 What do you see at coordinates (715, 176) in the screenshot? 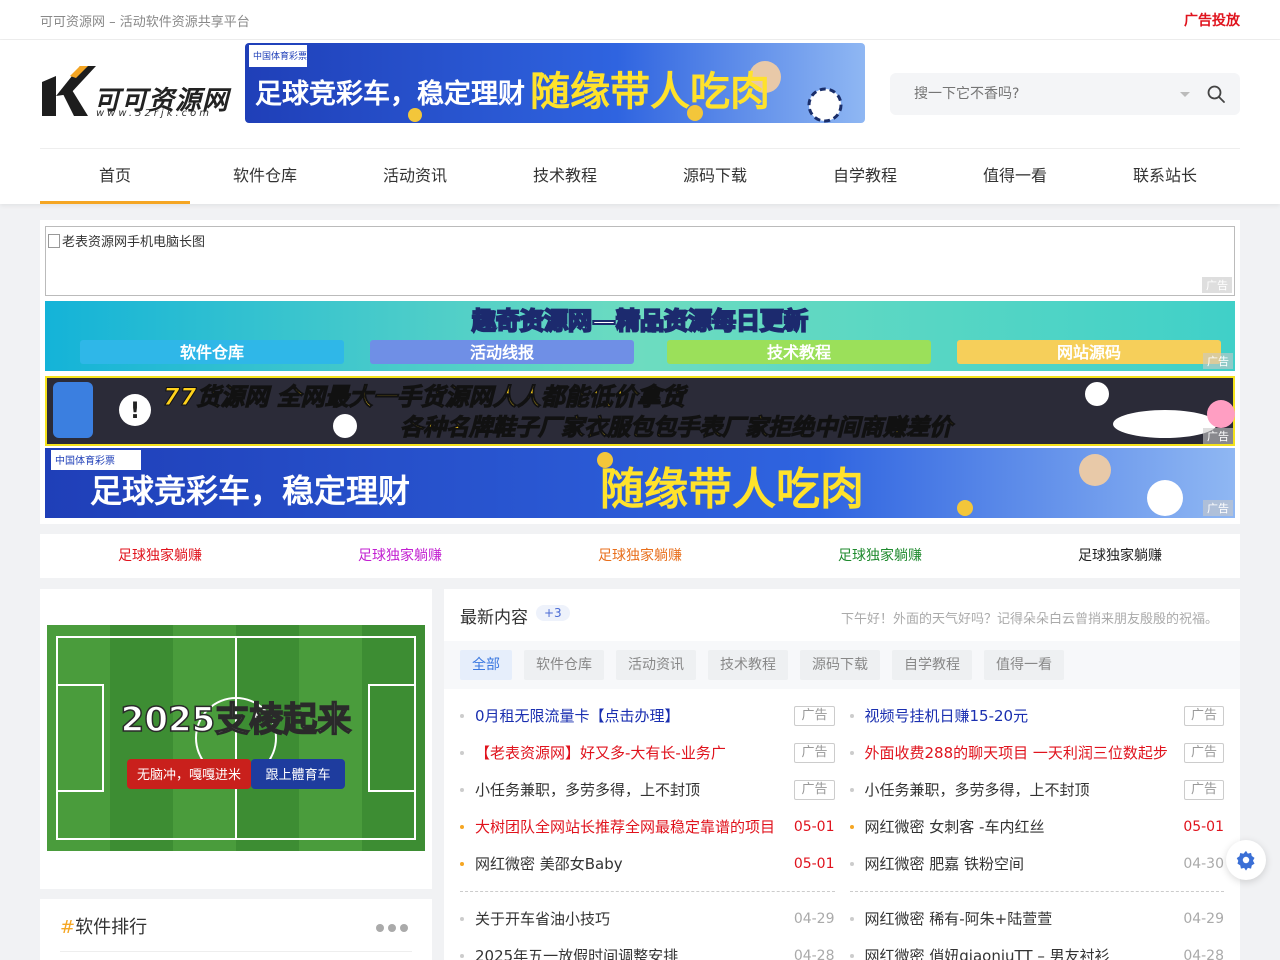
I see `nav-item-source: 源码下载` at bounding box center [715, 176].